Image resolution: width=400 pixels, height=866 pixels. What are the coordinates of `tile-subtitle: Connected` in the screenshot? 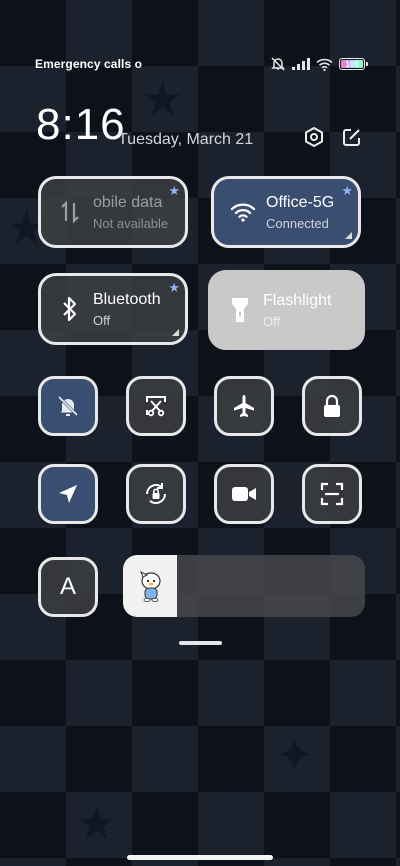 It's located at (297, 223).